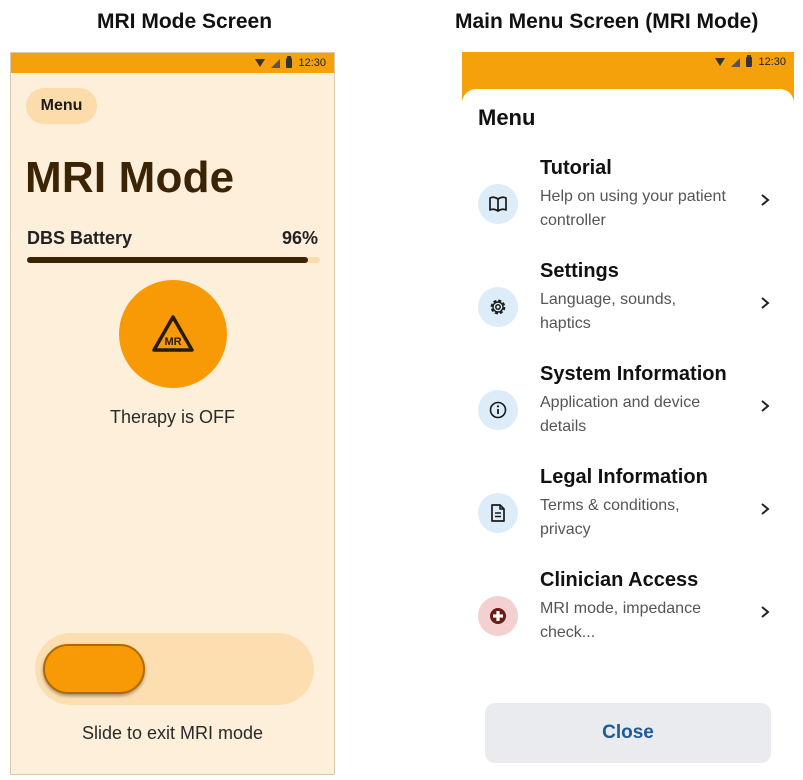 The width and height of the screenshot is (803, 780). What do you see at coordinates (628, 733) in the screenshot?
I see `close-button: Close` at bounding box center [628, 733].